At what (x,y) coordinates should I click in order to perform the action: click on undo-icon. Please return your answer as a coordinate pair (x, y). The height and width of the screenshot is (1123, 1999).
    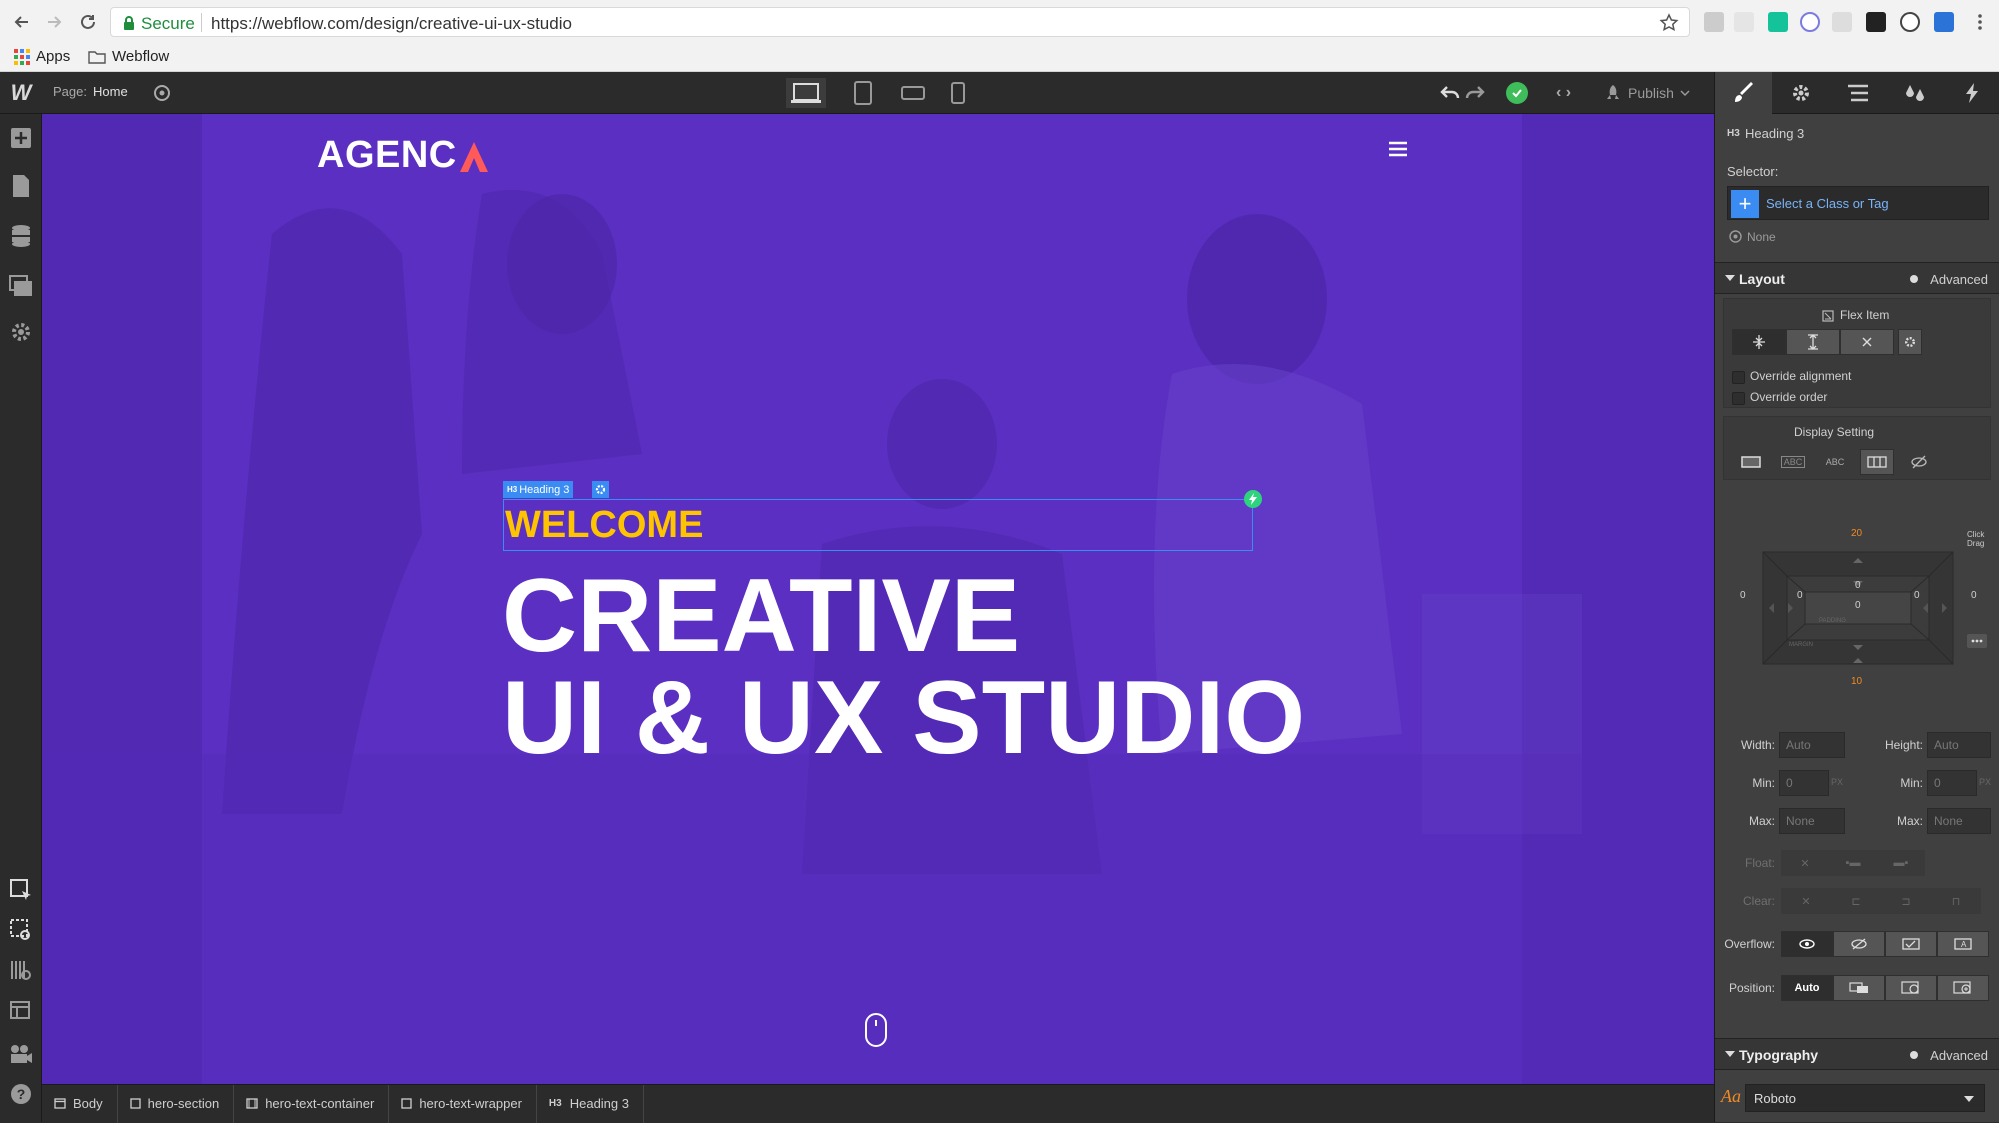
    Looking at the image, I should click on (1450, 93).